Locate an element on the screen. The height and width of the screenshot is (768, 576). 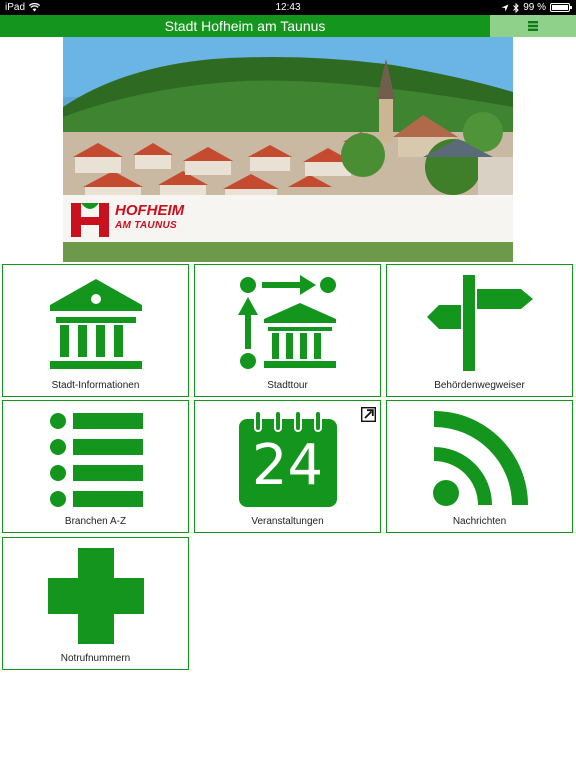
nav-bar: Stadt Hofheim am Taunus is located at coordinates (288, 26).